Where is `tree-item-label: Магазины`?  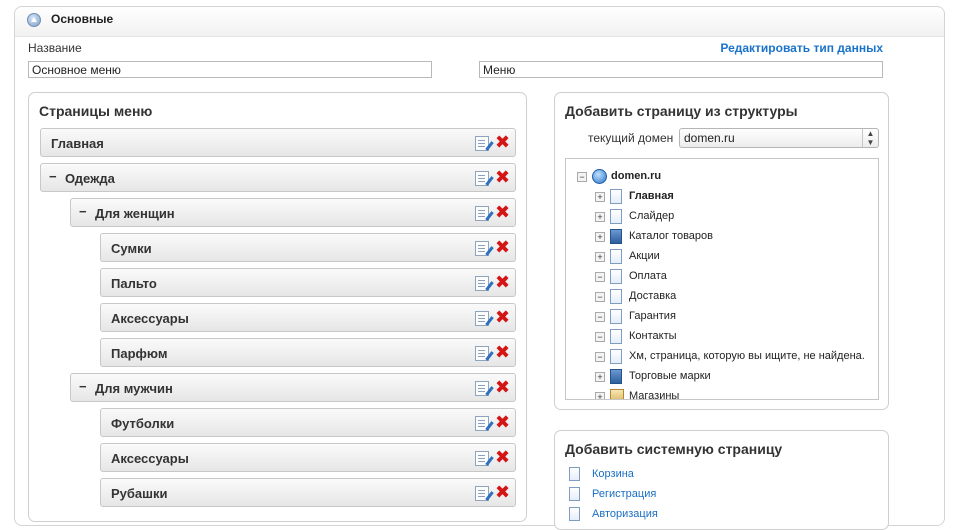 tree-item-label: Магазины is located at coordinates (654, 395).